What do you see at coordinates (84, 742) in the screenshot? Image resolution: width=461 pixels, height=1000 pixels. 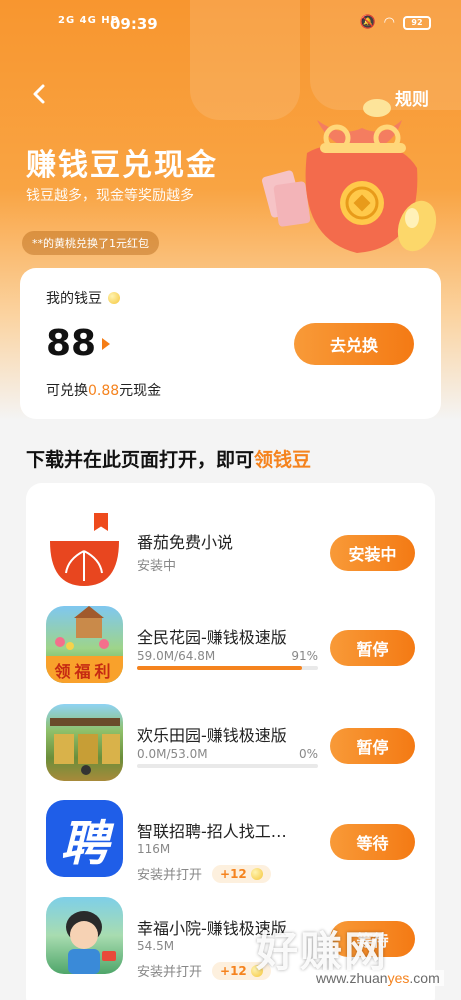 I see `farm-app-icon` at bounding box center [84, 742].